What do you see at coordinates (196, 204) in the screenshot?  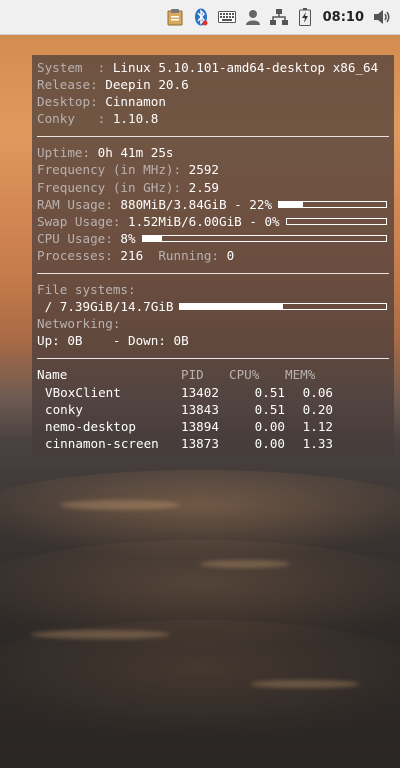 I see `ram-value: 880MiB/3.84GiB - 22%` at bounding box center [196, 204].